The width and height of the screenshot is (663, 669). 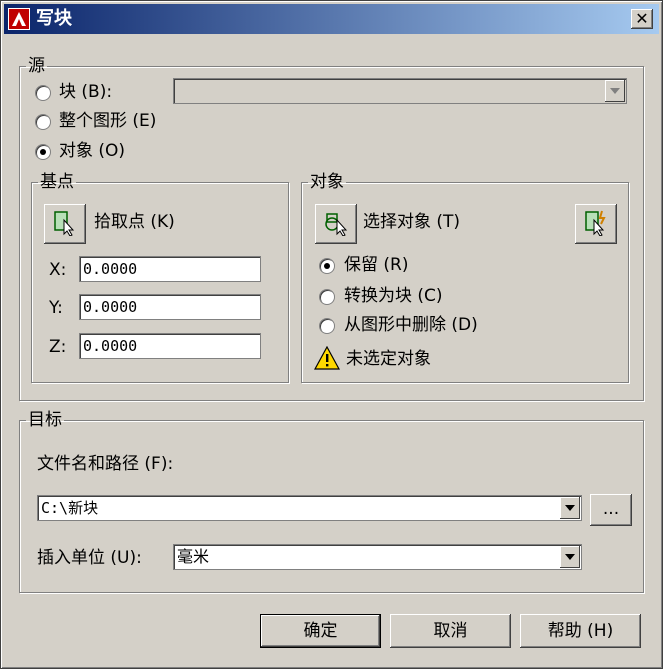 What do you see at coordinates (411, 325) in the screenshot?
I see `delete-from-drawing-label: 从图形中删除 (D)` at bounding box center [411, 325].